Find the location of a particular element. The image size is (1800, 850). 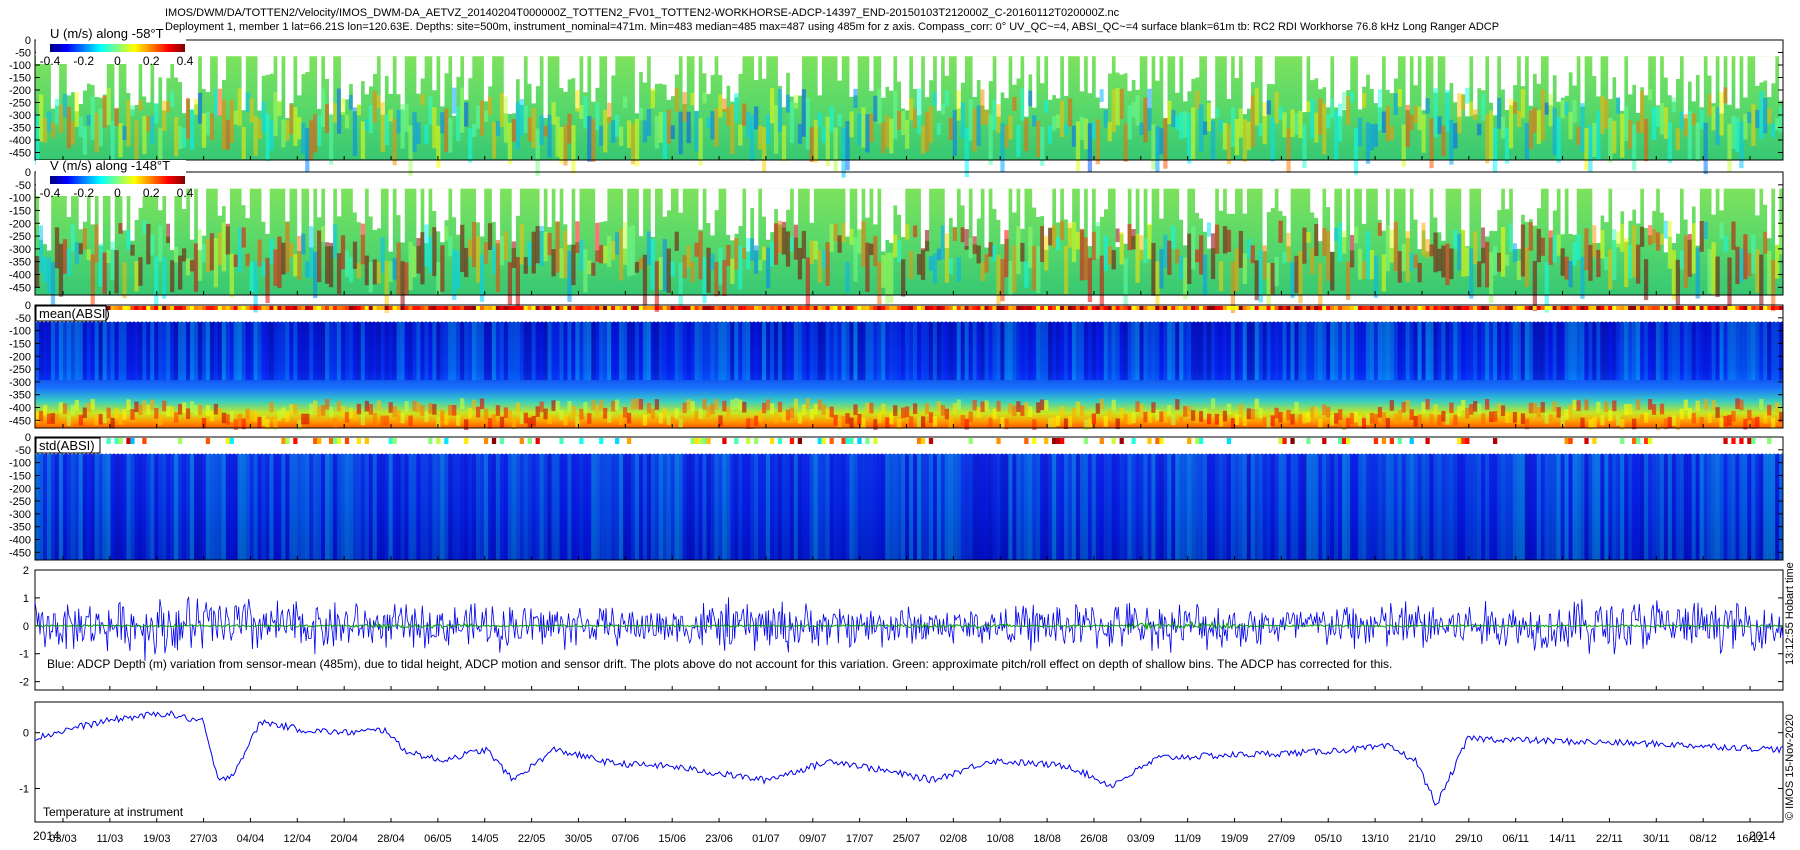

panel-4-surface is located at coordinates (724, 441).